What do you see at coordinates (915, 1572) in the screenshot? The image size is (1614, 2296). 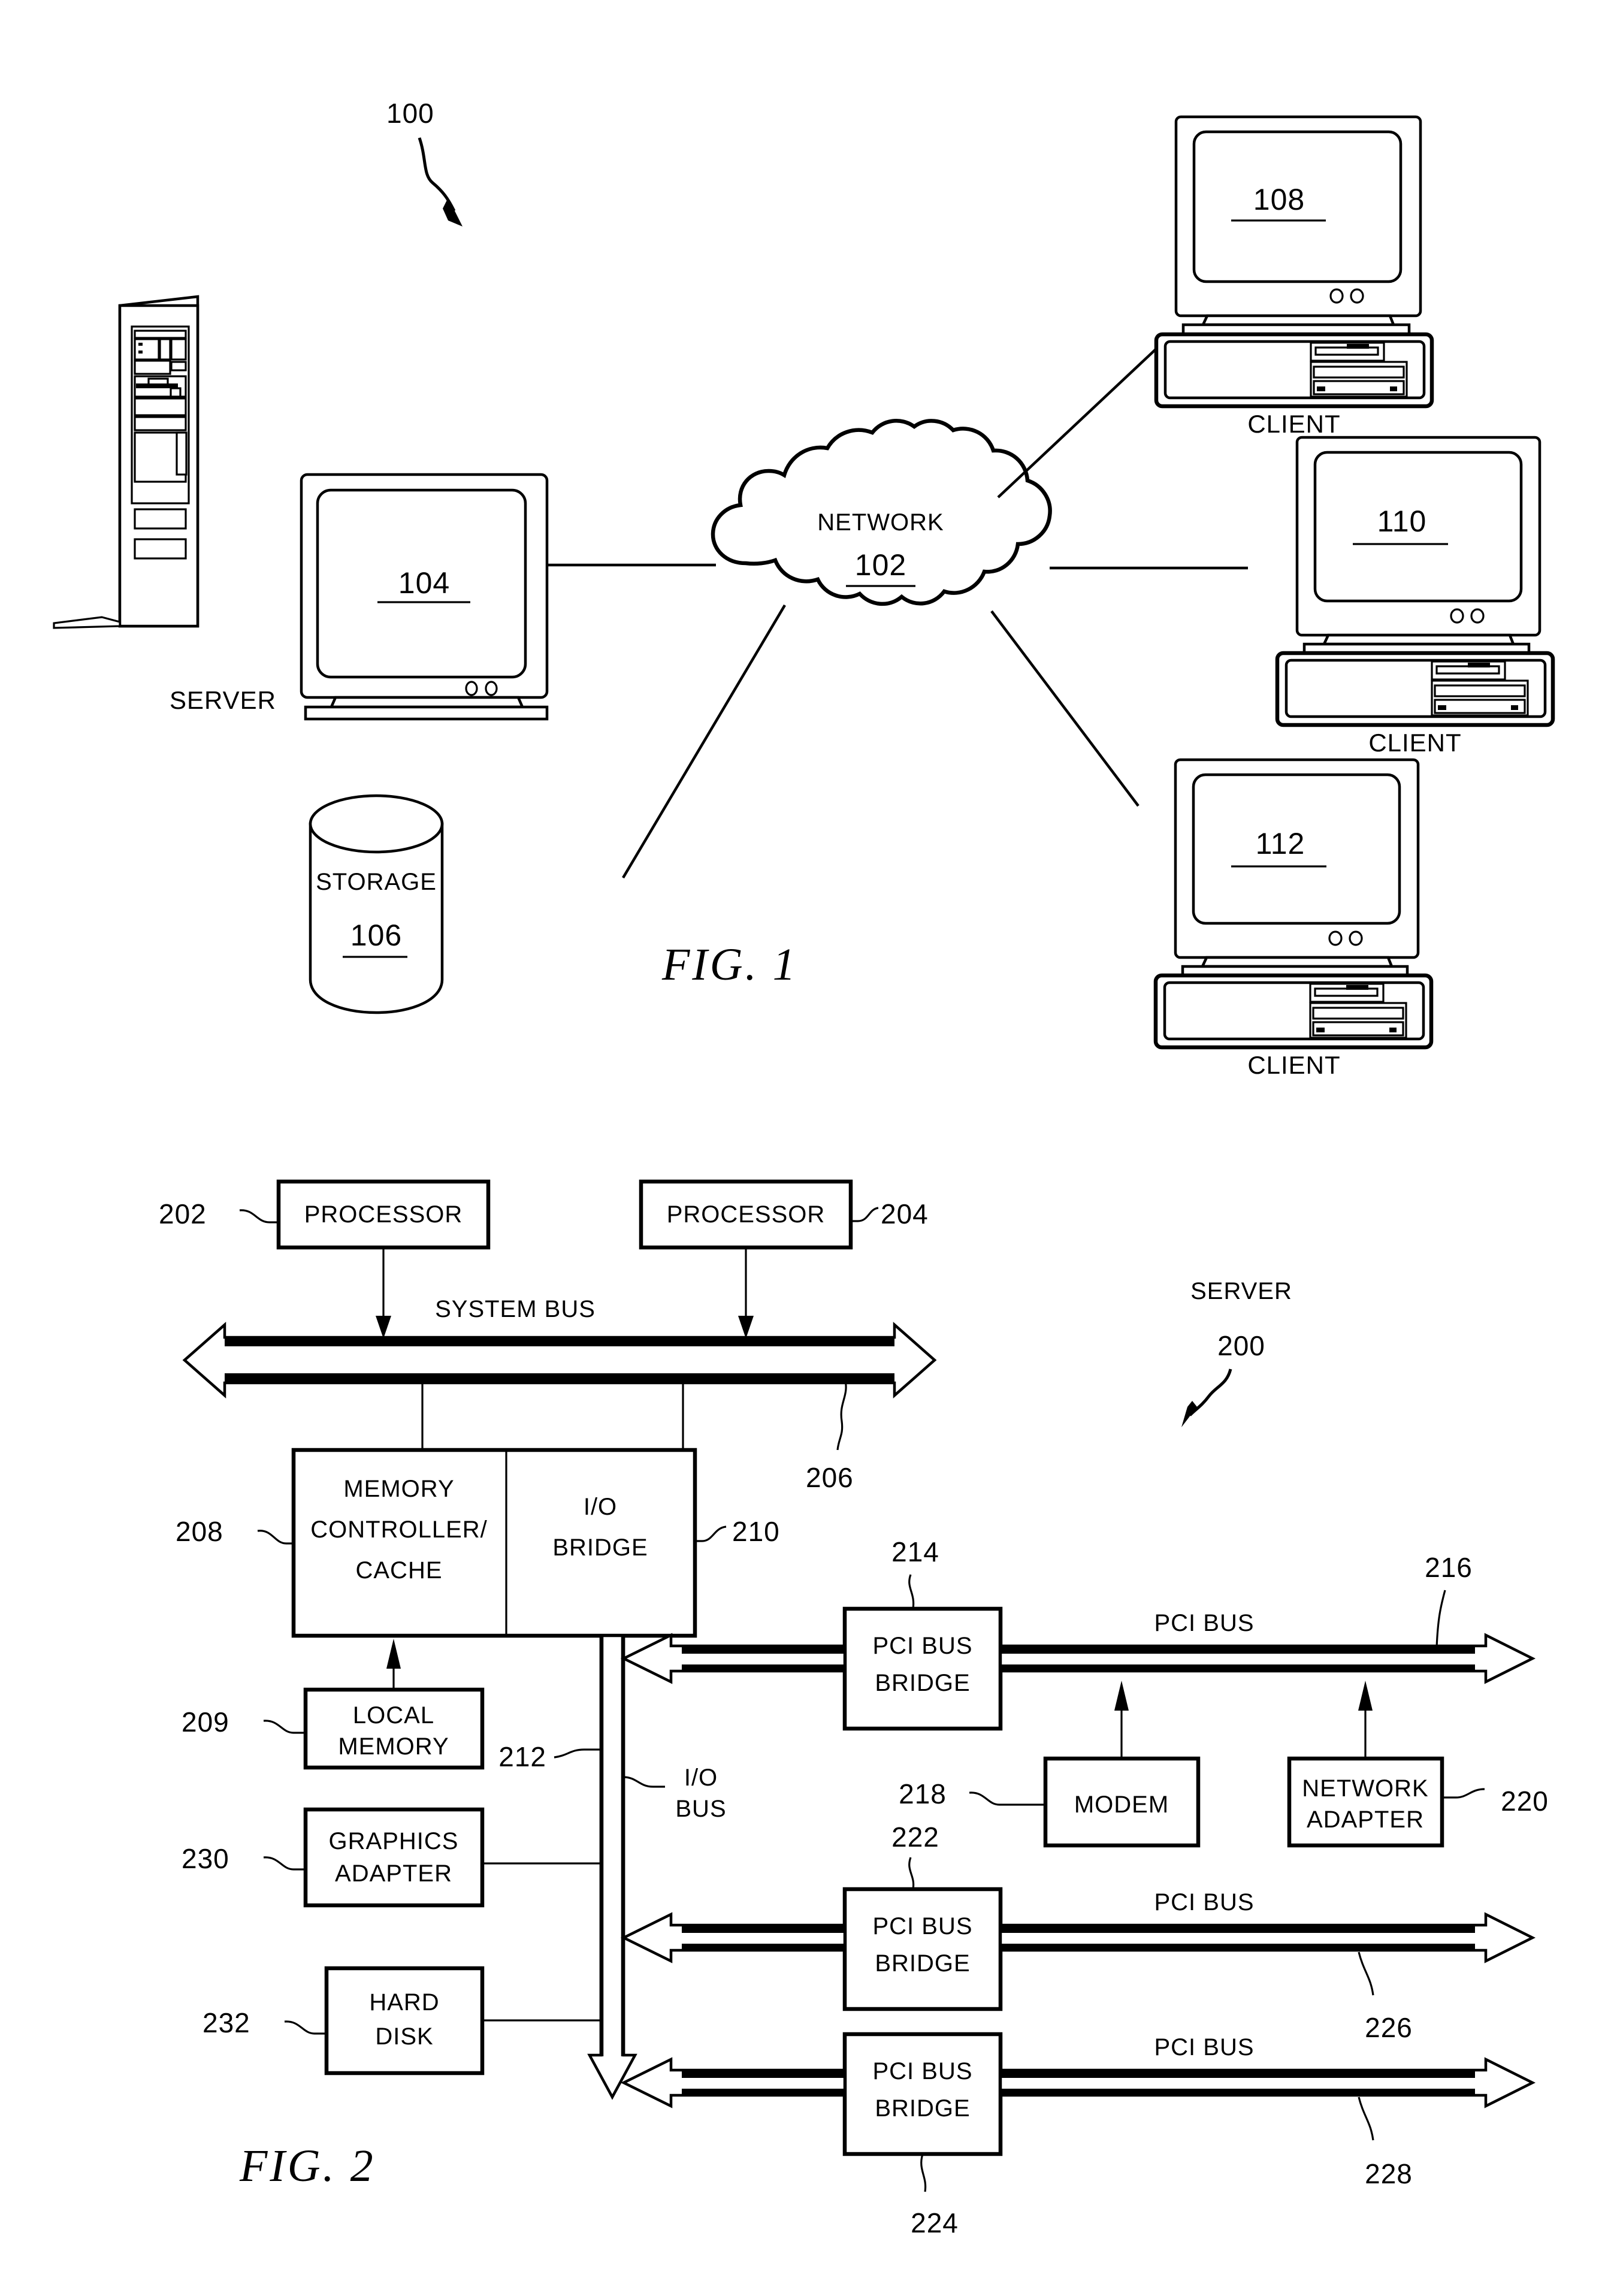 I see `pci-bridge-214-ref-leader: 214` at bounding box center [915, 1572].